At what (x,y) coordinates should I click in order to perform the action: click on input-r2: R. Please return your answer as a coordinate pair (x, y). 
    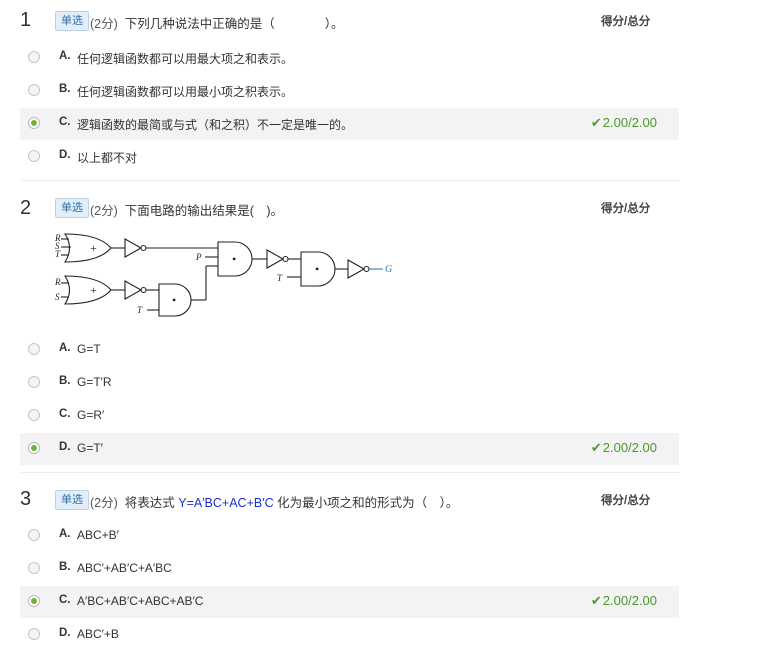
    Looking at the image, I should click on (58, 282).